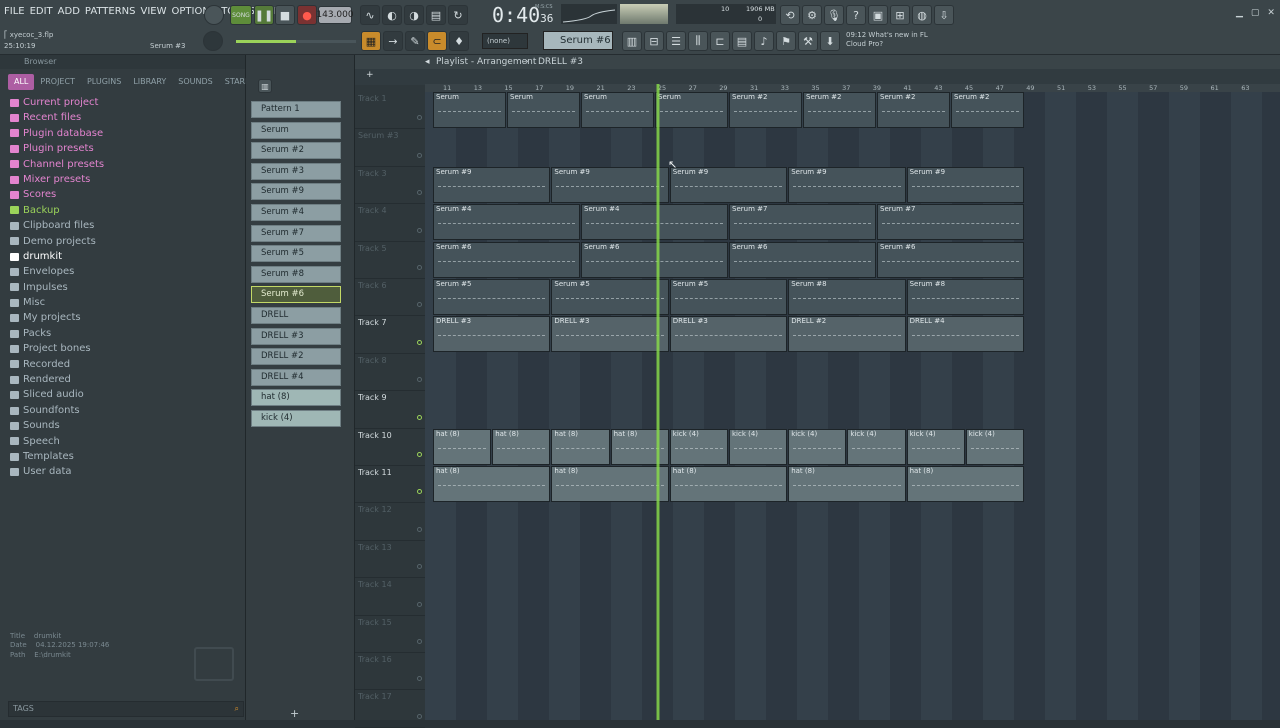  What do you see at coordinates (720, 41) in the screenshot?
I see `browser-icon: ⊏` at bounding box center [720, 41].